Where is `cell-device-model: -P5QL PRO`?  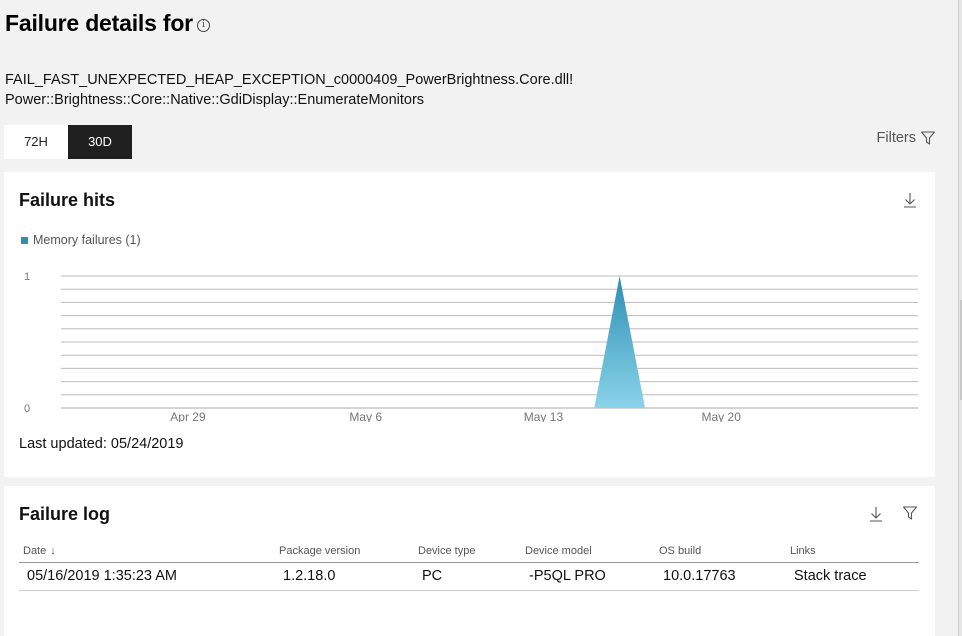
cell-device-model: -P5QL PRO is located at coordinates (588, 576).